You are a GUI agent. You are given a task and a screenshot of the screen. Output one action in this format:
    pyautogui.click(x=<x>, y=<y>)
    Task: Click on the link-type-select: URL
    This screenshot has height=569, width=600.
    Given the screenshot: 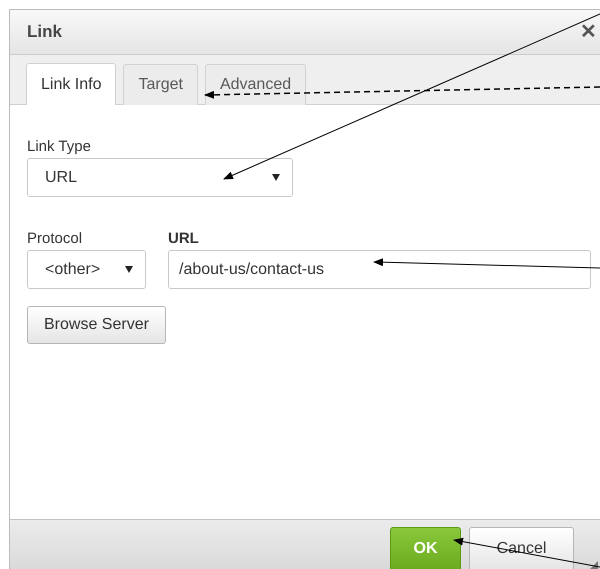 What is the action you would take?
    pyautogui.click(x=160, y=177)
    